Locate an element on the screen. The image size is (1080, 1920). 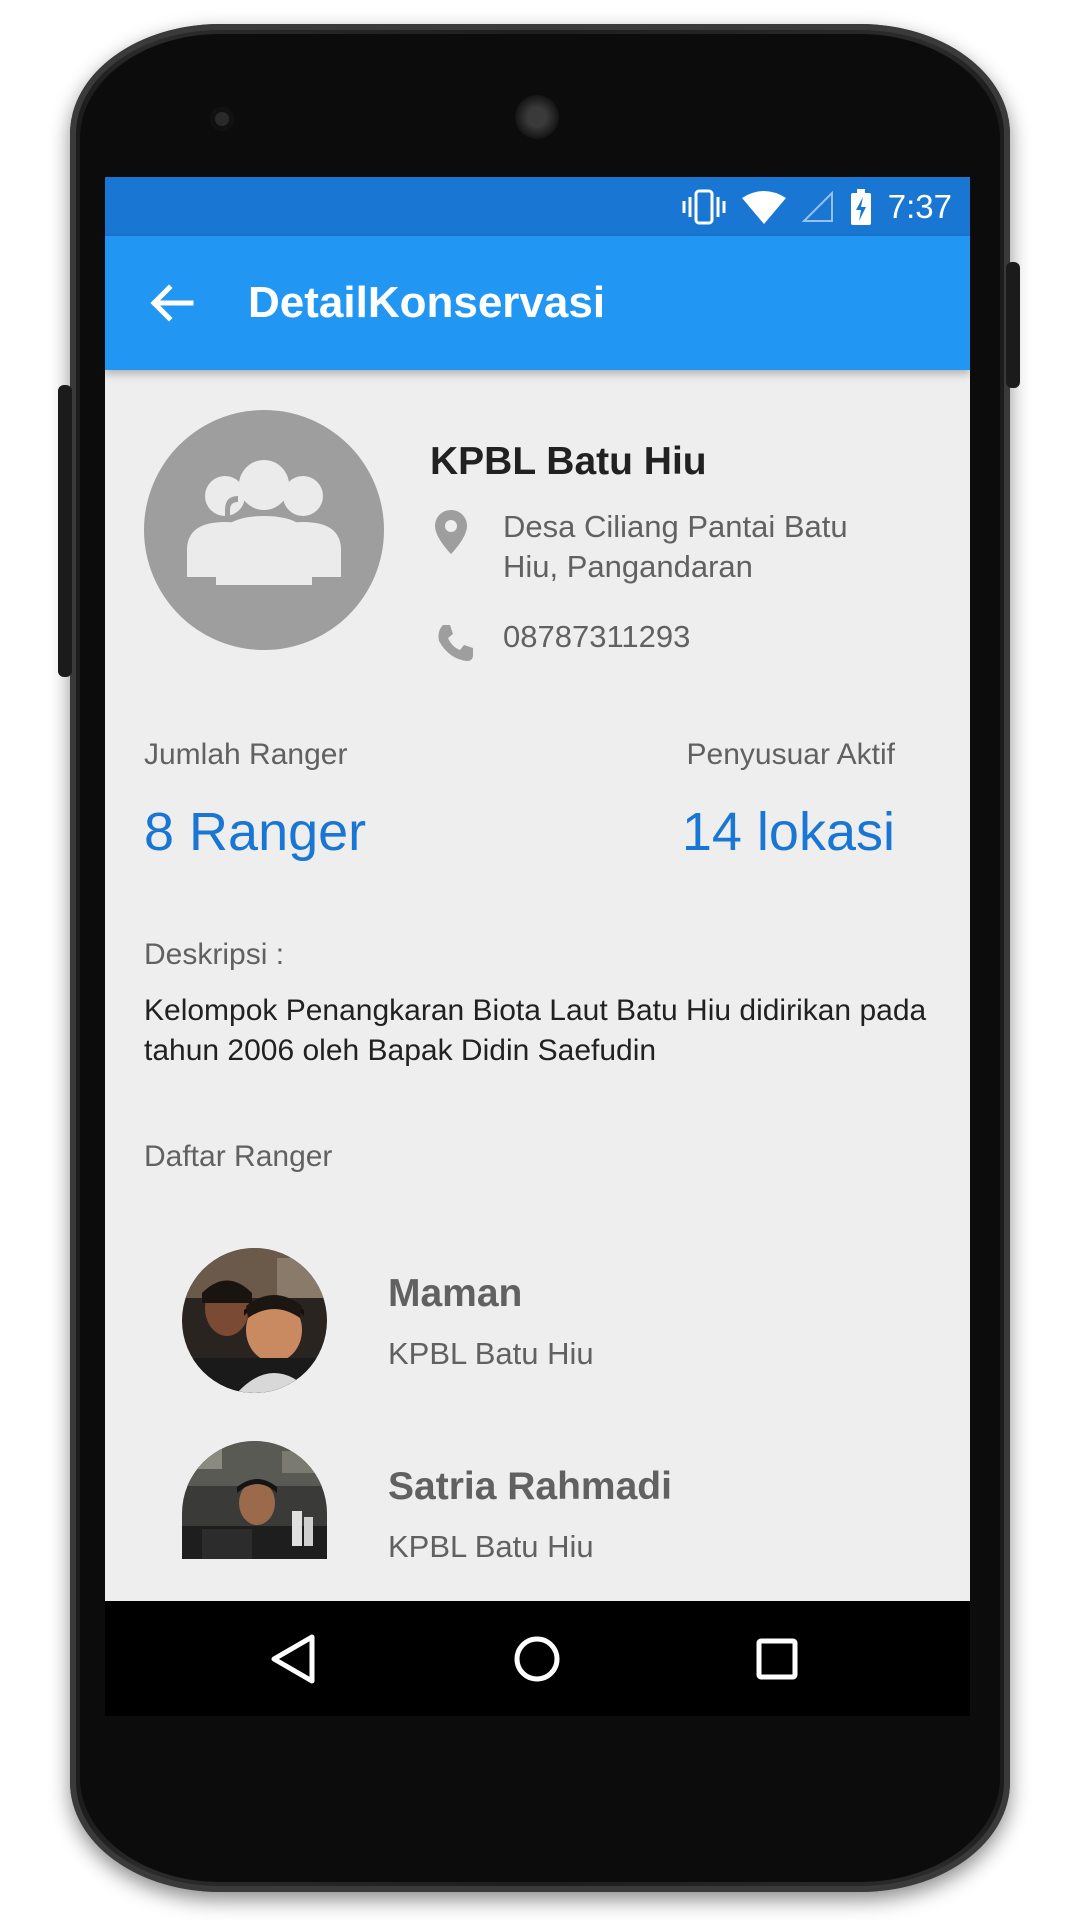
power-button is located at coordinates (65, 531).